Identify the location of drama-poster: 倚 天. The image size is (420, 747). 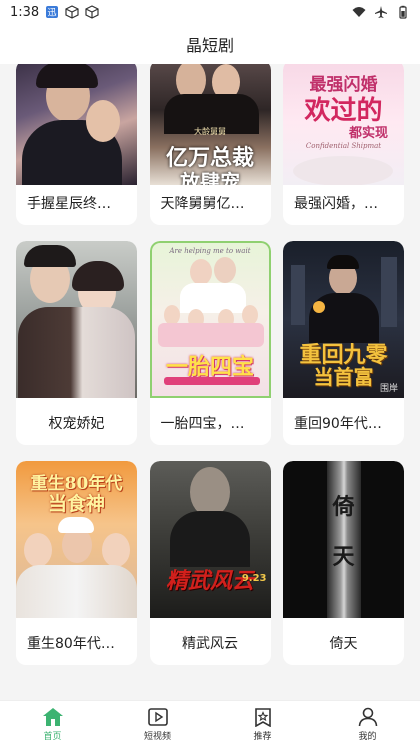
(343, 539).